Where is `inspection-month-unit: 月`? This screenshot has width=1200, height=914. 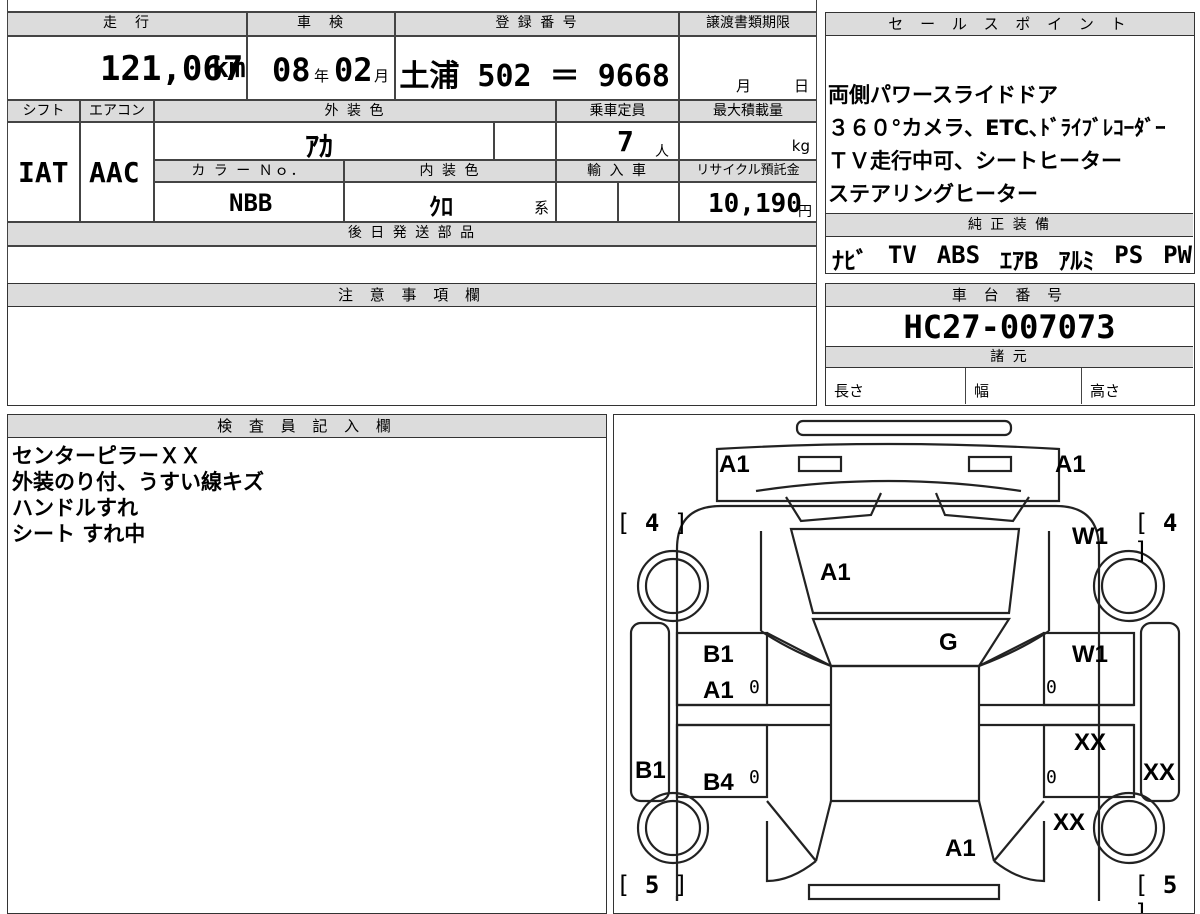
inspection-month-unit: 月 is located at coordinates (382, 76).